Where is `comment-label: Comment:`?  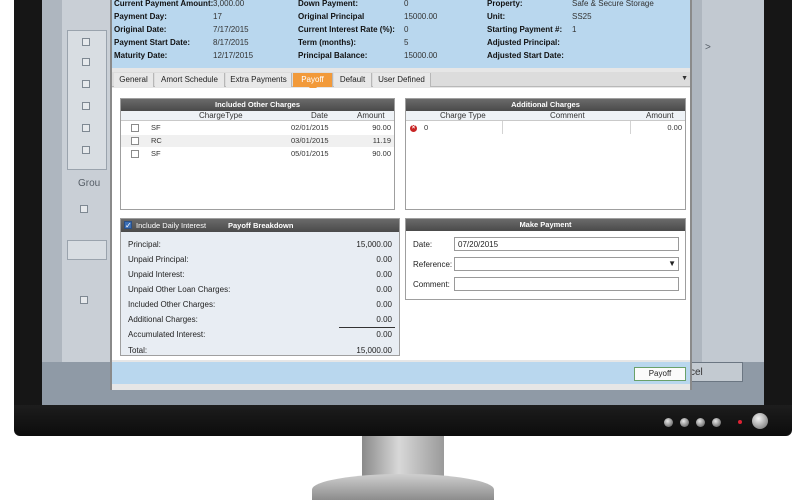 comment-label: Comment: is located at coordinates (431, 284).